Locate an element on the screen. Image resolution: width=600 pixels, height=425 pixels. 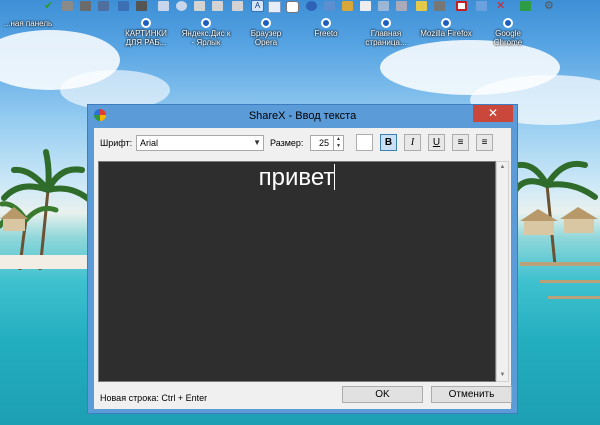
text-tool-icon: A is located at coordinates (257, 6).